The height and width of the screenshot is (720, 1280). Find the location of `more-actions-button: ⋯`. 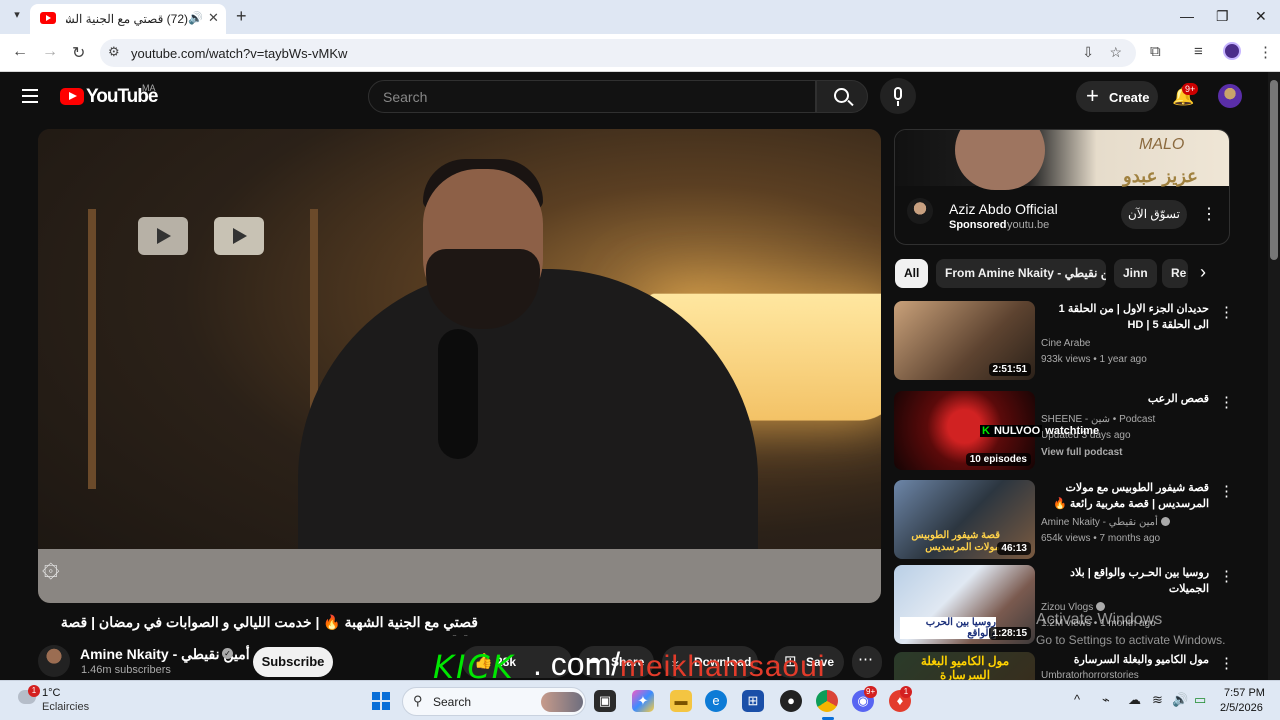

more-actions-button: ⋯ is located at coordinates (867, 662).